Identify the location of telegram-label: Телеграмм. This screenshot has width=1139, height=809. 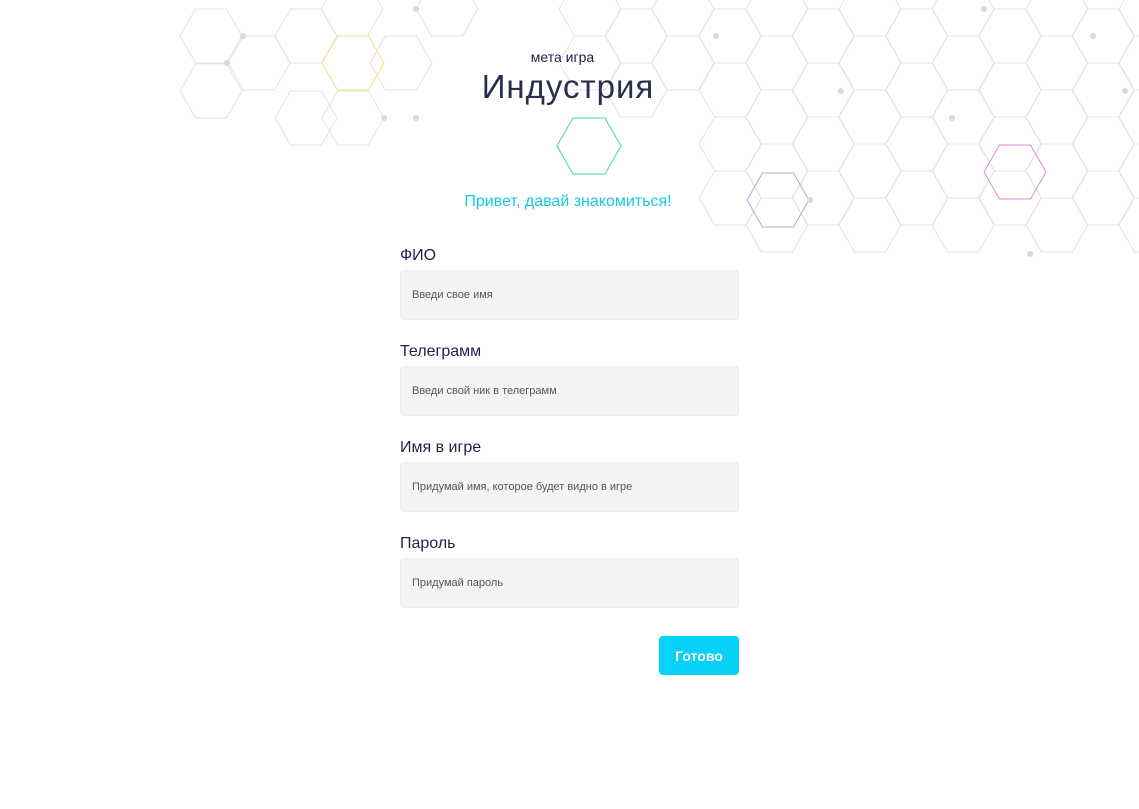
(441, 351).